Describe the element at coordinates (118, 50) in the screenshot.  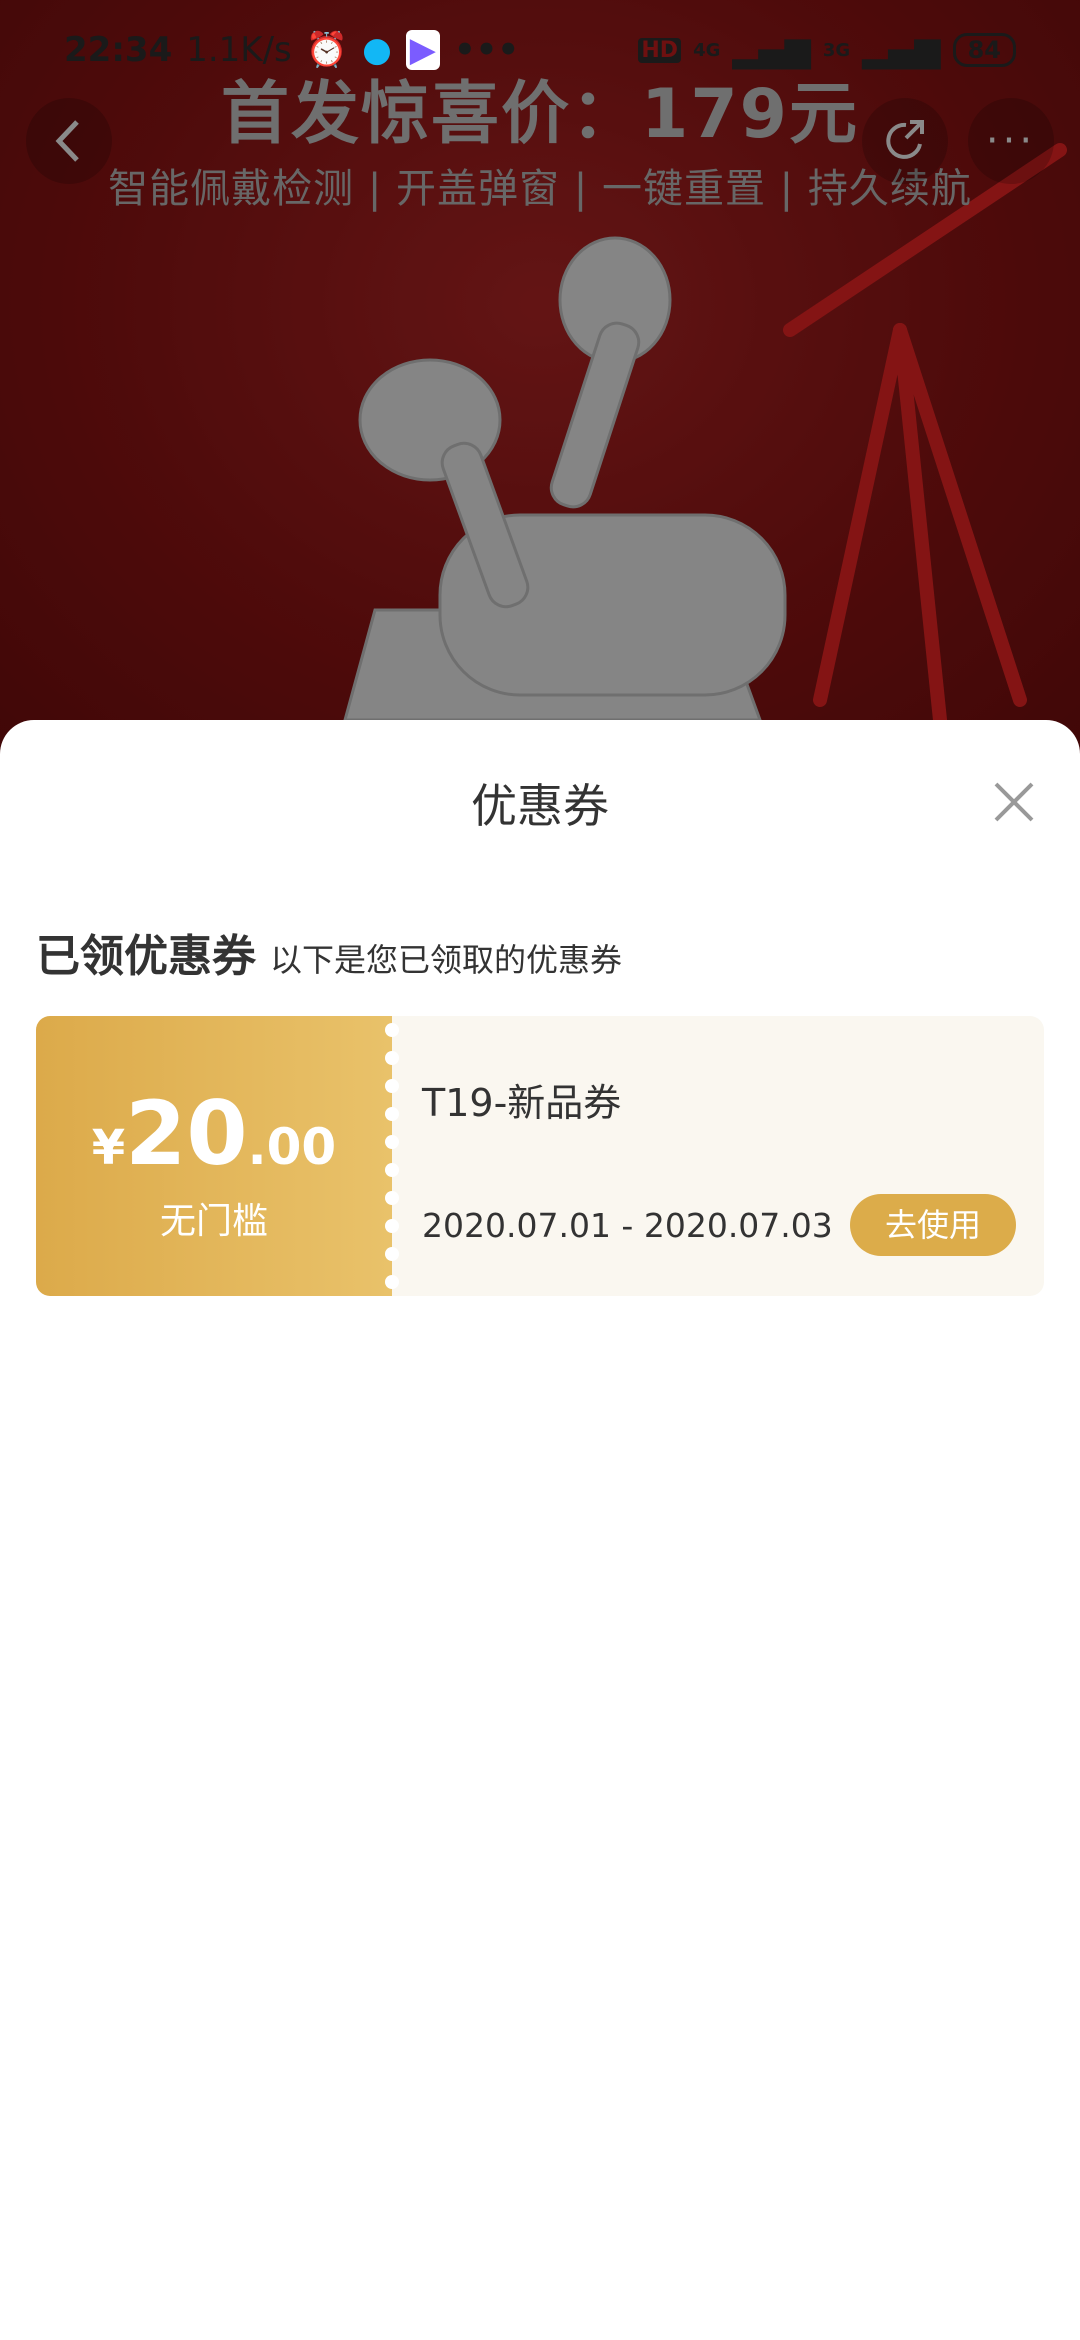
I see `clock: 22:34` at that location.